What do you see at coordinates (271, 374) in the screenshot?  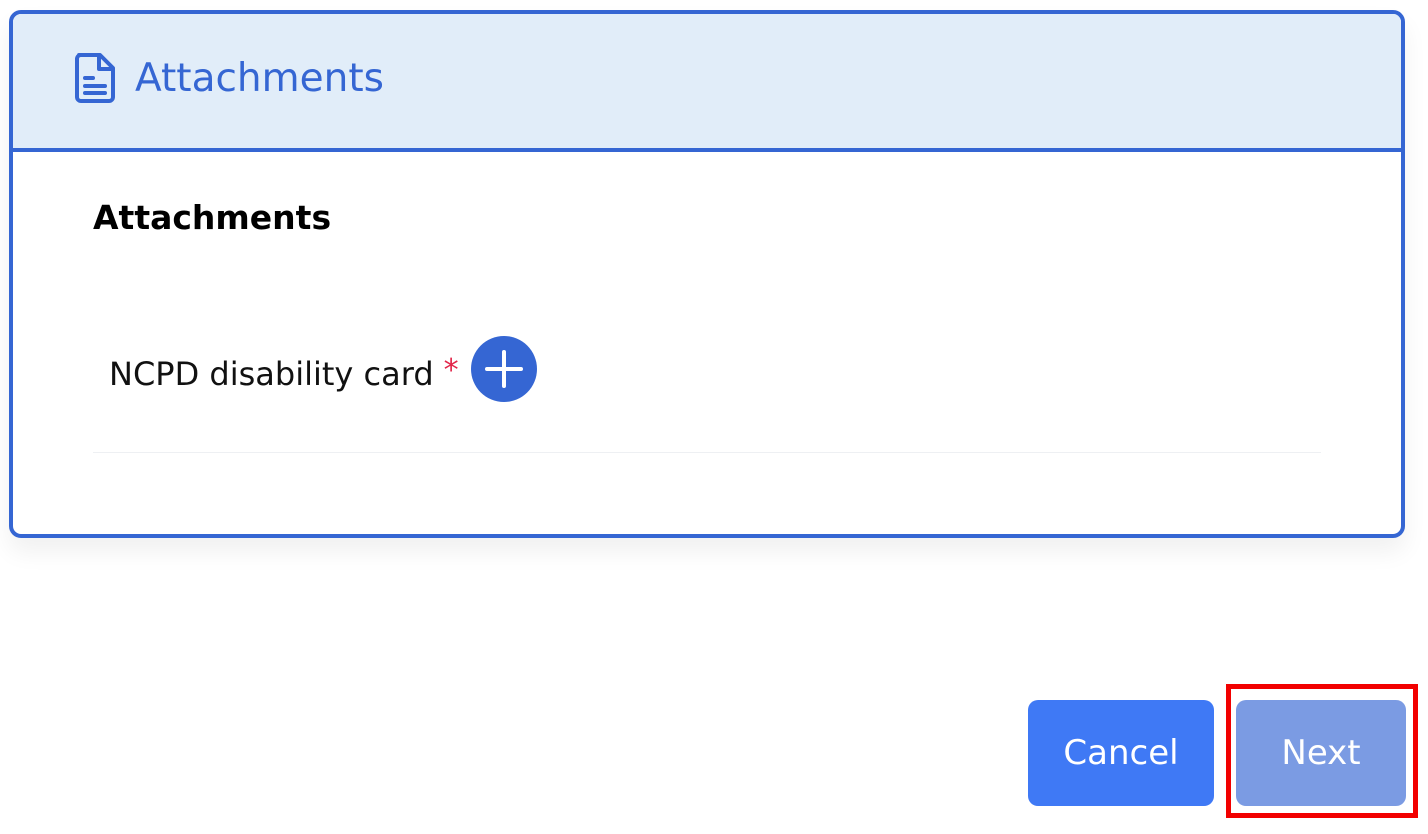 I see `attachment-label: NCPD disability card` at bounding box center [271, 374].